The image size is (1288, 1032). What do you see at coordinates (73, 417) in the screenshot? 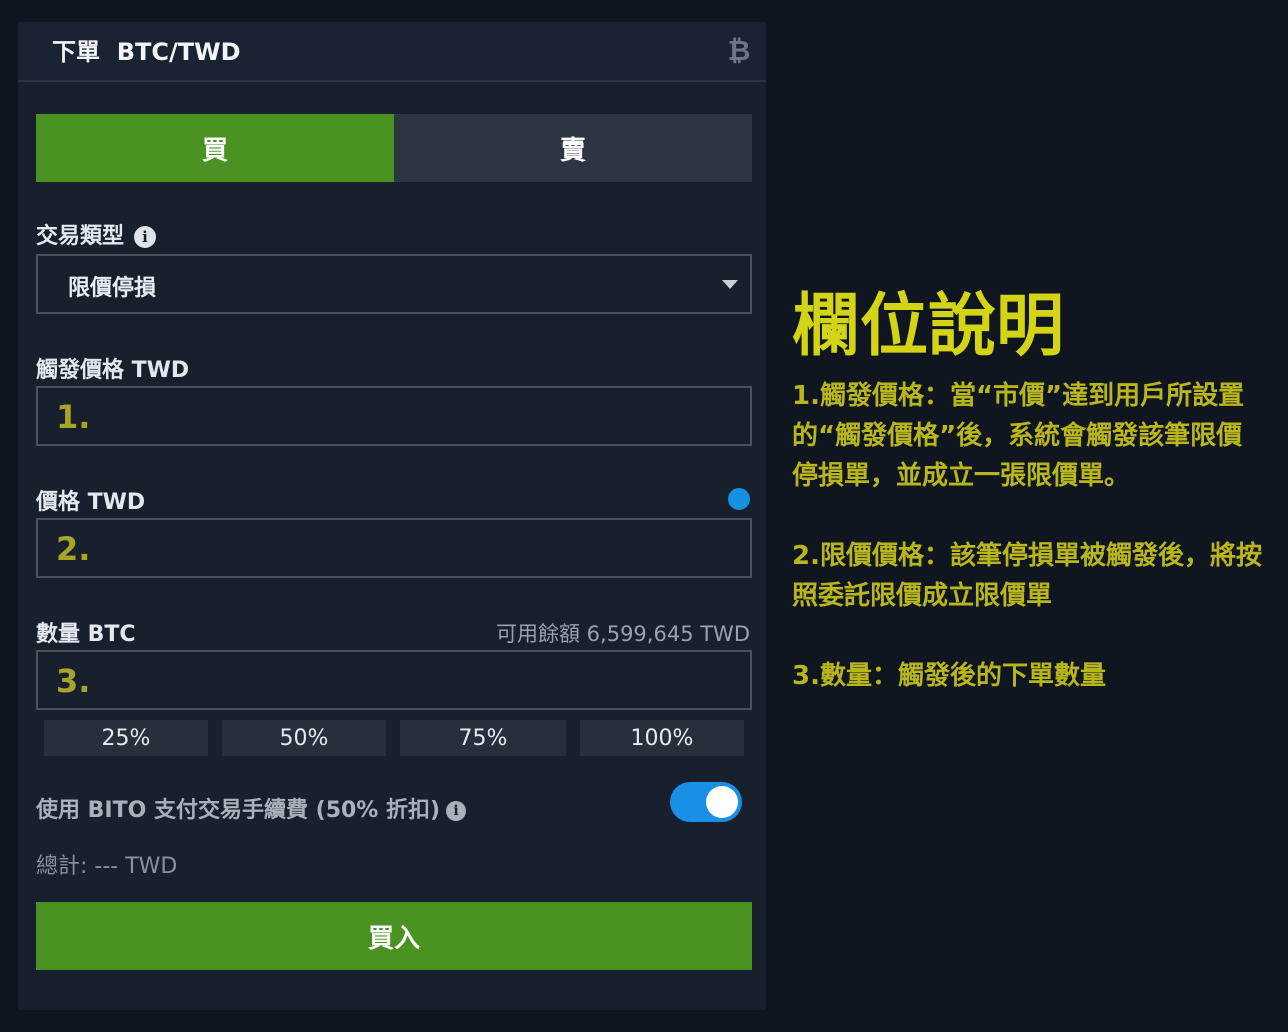
I see `trigger-price-annotation: 1.` at bounding box center [73, 417].